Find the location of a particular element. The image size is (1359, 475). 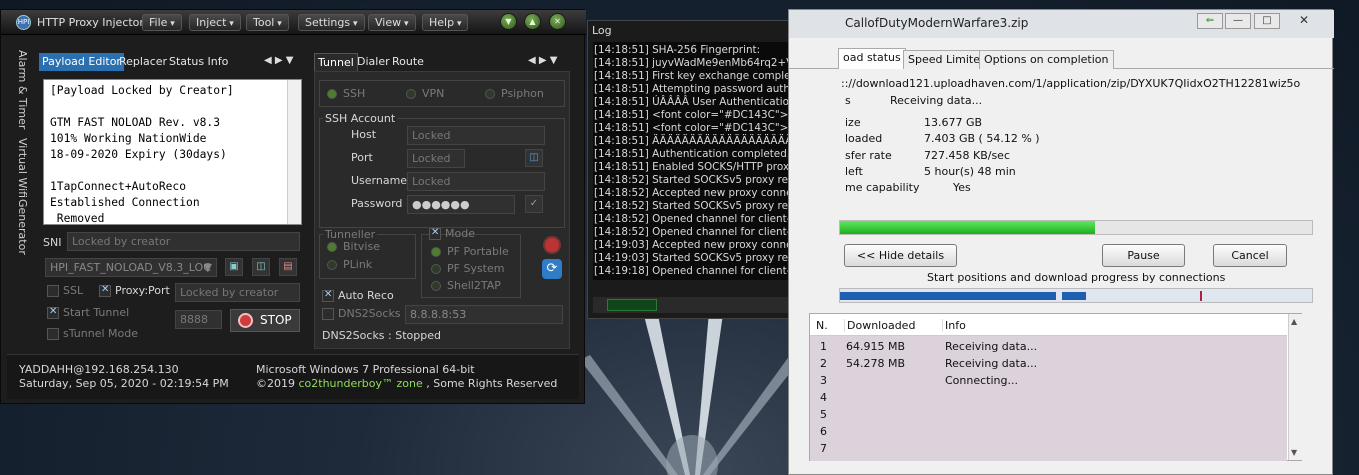

table-row: 5 is located at coordinates (1048, 415).